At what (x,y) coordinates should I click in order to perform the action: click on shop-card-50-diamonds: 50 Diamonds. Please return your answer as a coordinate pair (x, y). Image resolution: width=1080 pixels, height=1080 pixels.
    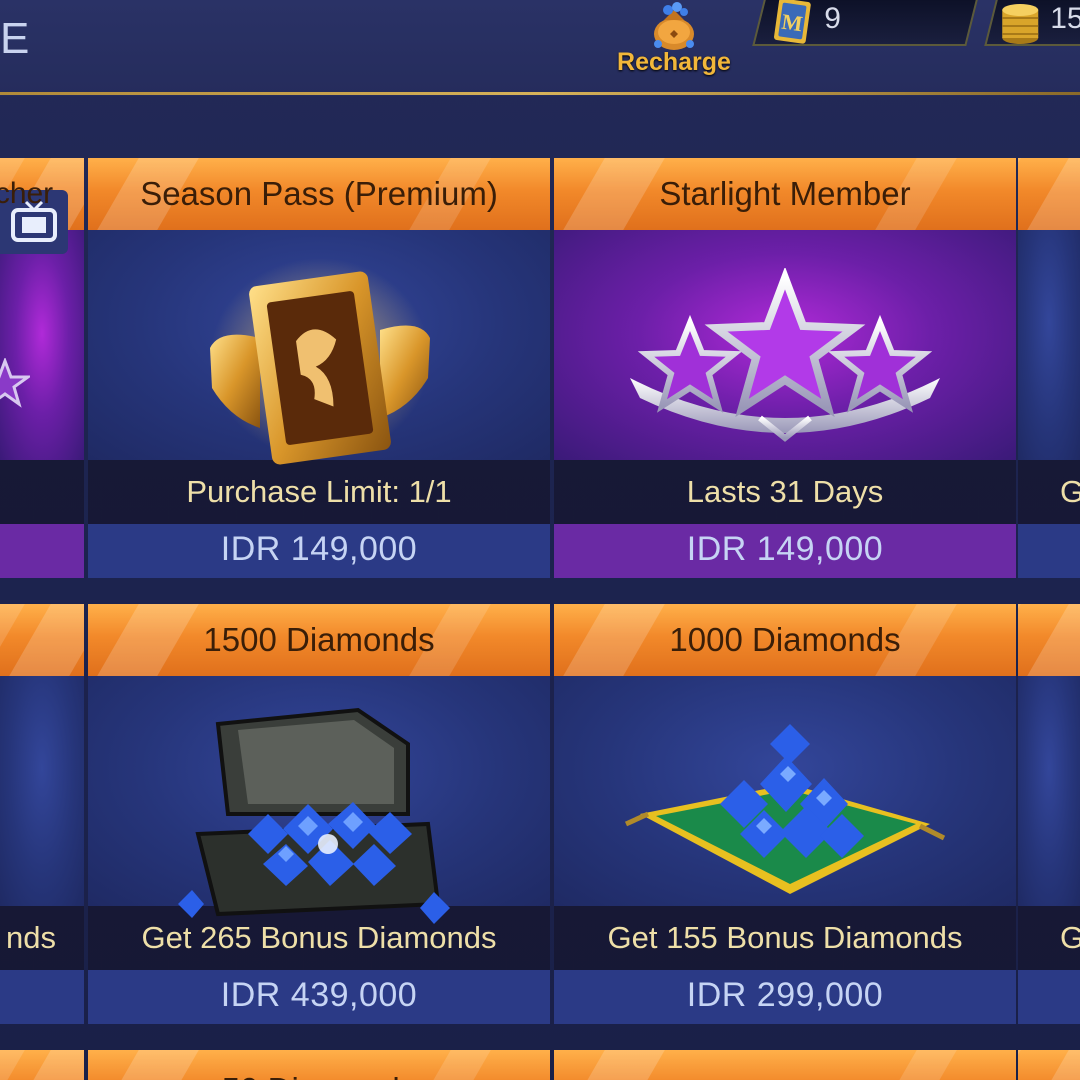
    Looking at the image, I should click on (319, 1065).